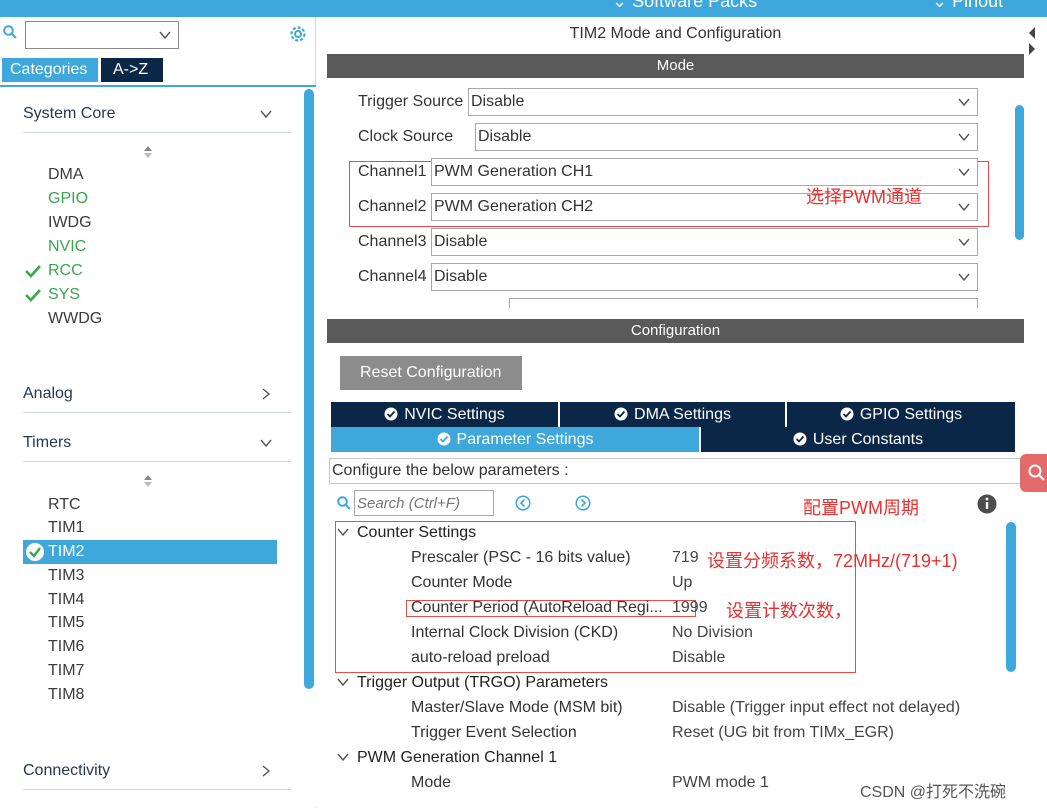  Describe the element at coordinates (66, 528) in the screenshot. I see `item-tim1: TIM1` at that location.